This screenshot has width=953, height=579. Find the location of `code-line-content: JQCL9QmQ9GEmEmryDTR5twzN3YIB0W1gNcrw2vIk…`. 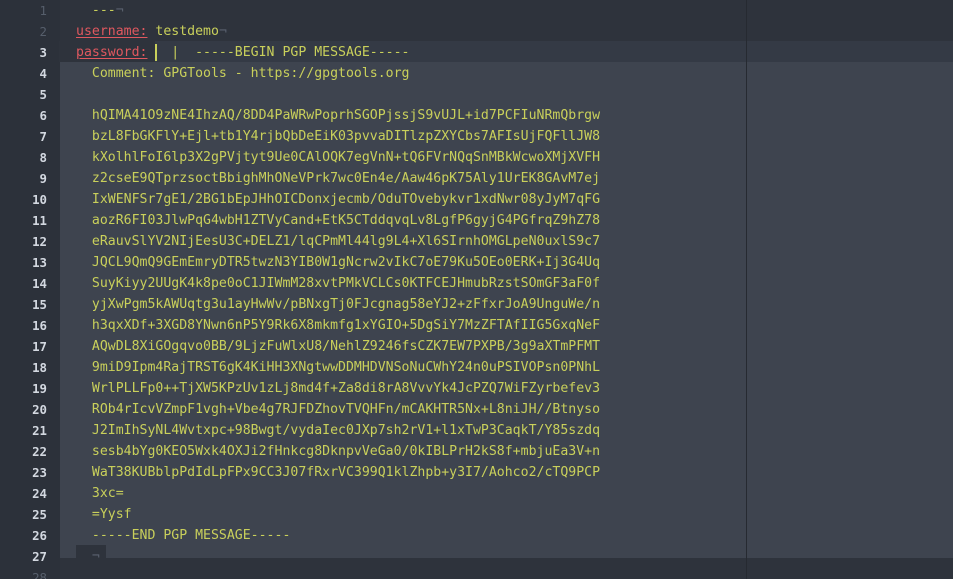

code-line-content: JQCL9QmQ9GEmEmryDTR5twzN3YIB0W1gNcrw2vIk… is located at coordinates (346, 262).